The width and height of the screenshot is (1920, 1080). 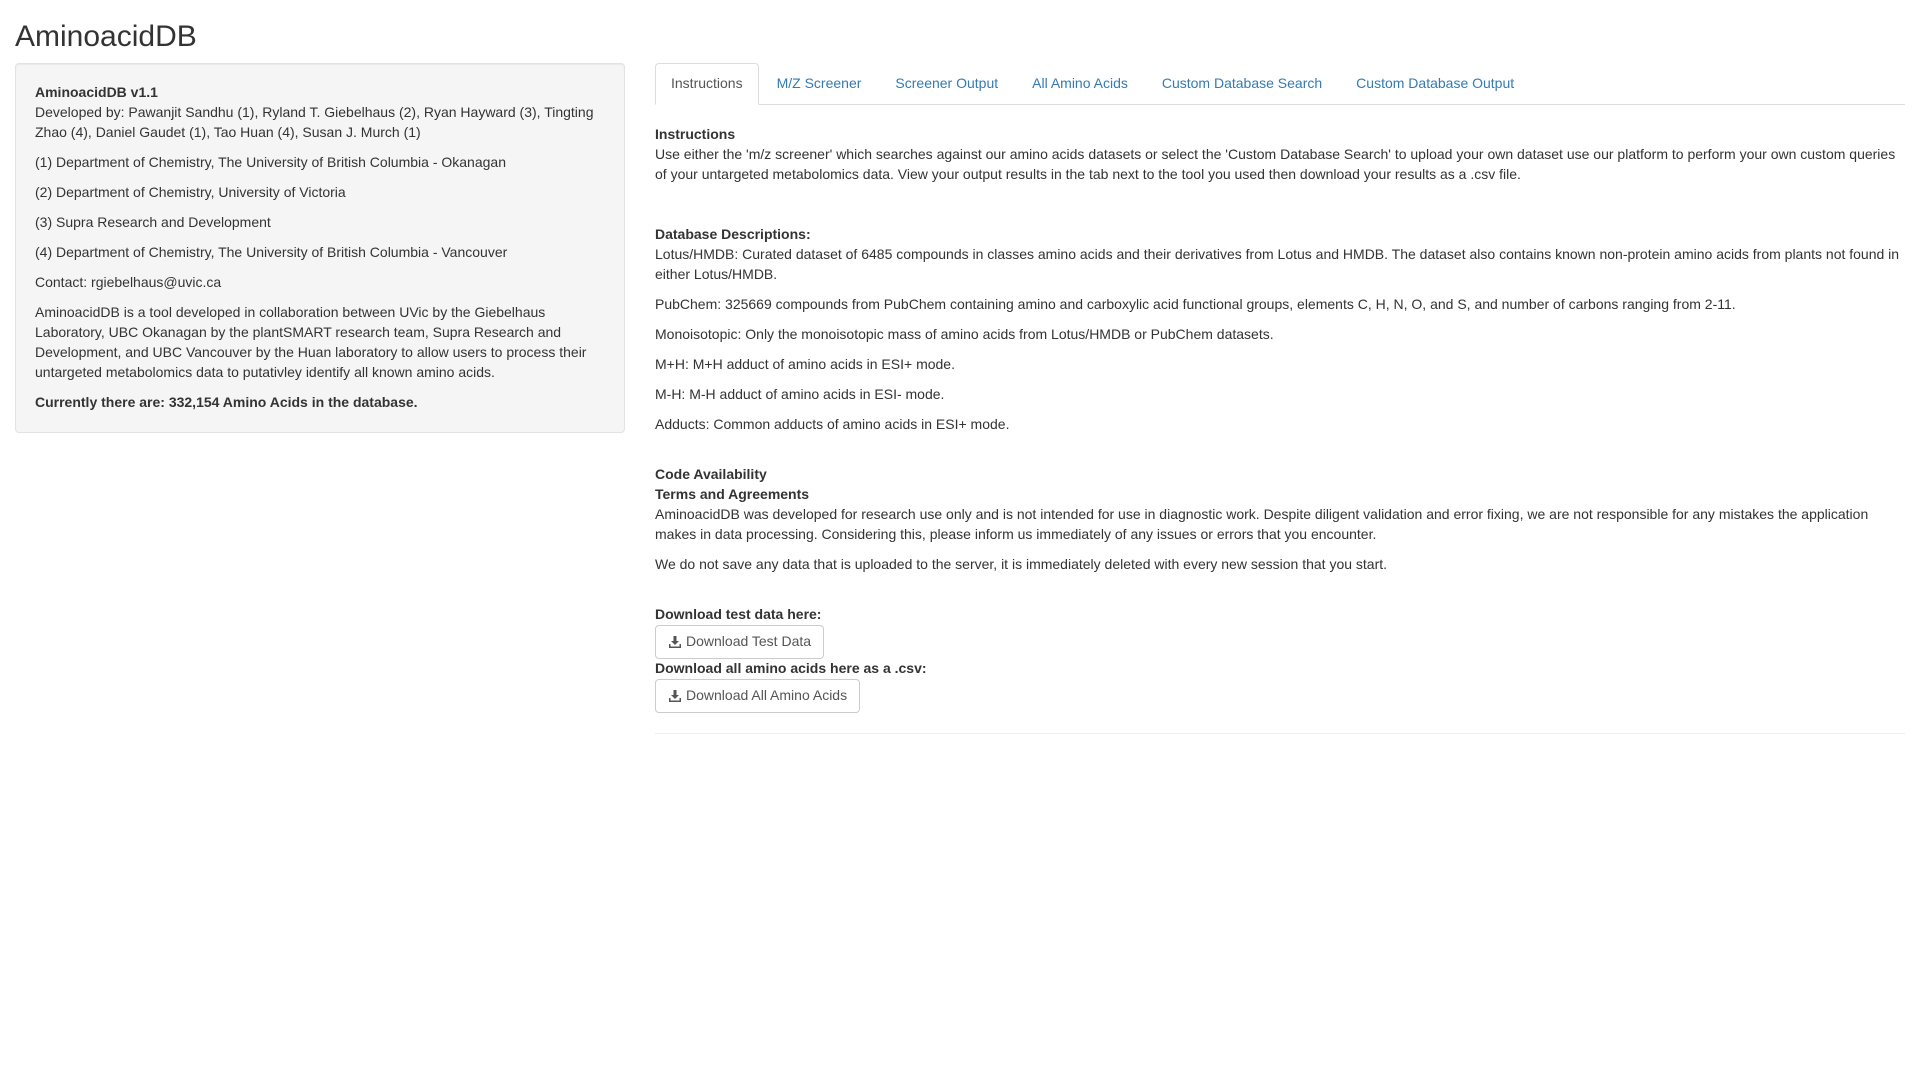 I want to click on tab-item: Screener Output, so click(x=946, y=84).